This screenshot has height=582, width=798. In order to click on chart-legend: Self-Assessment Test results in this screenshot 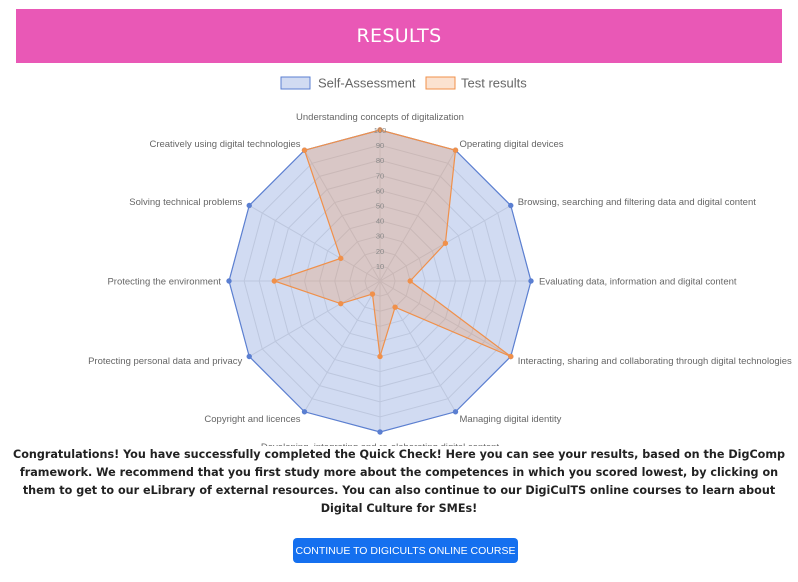, I will do `click(403, 83)`.